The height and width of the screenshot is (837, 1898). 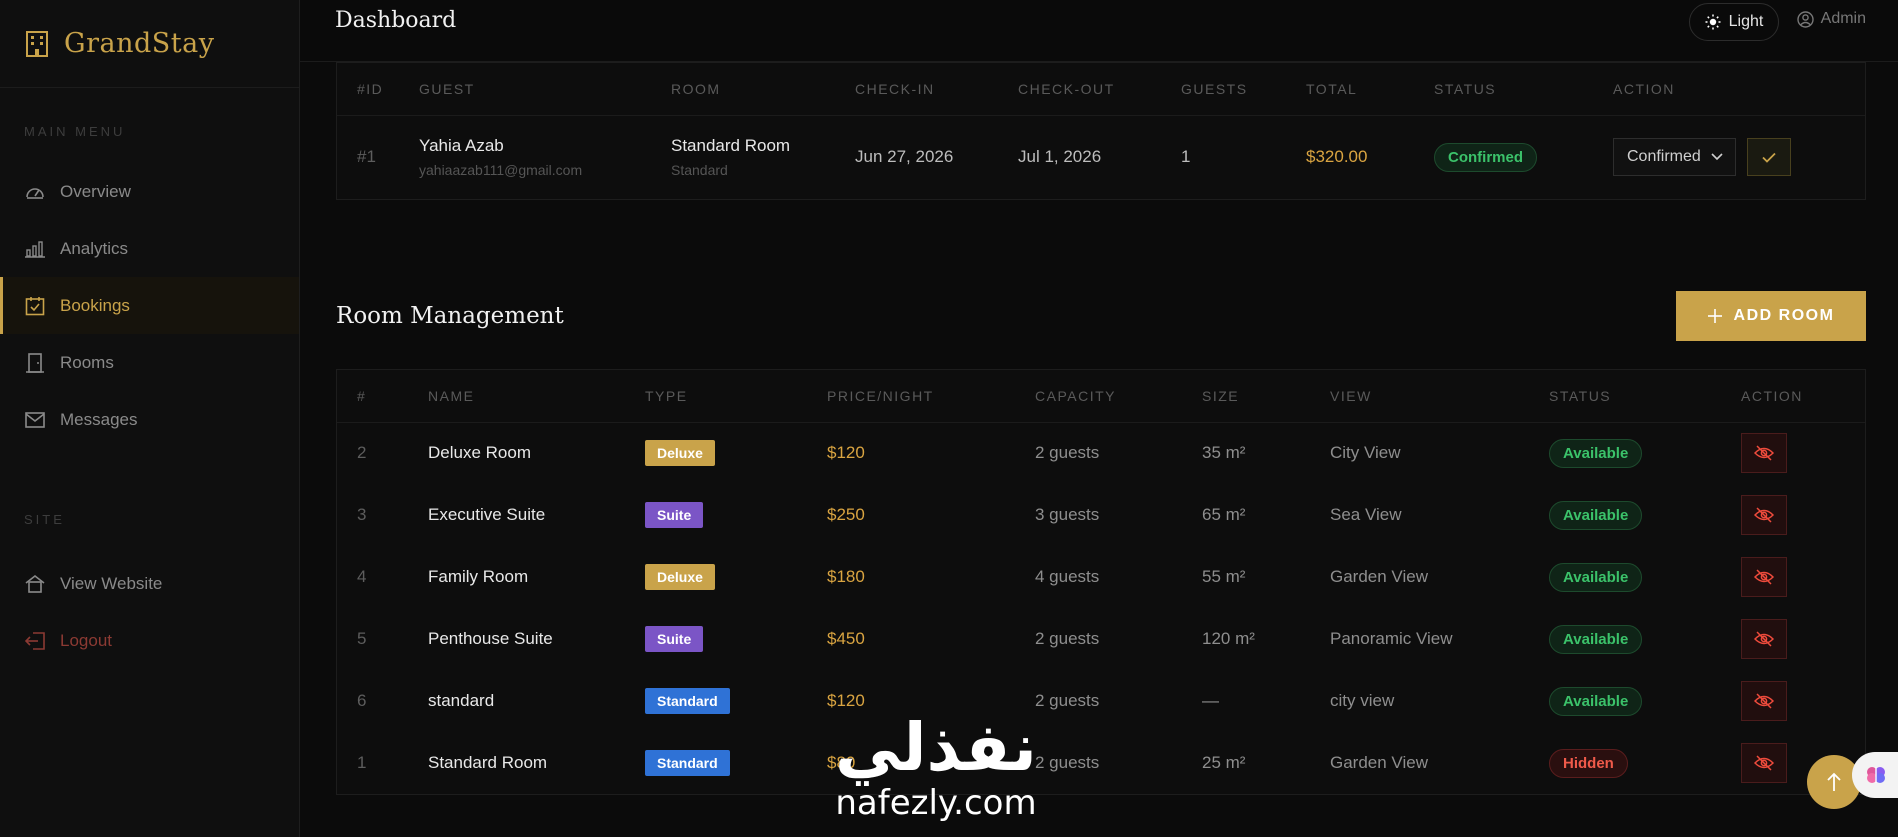 I want to click on room-size: 25 m², so click(x=1224, y=762).